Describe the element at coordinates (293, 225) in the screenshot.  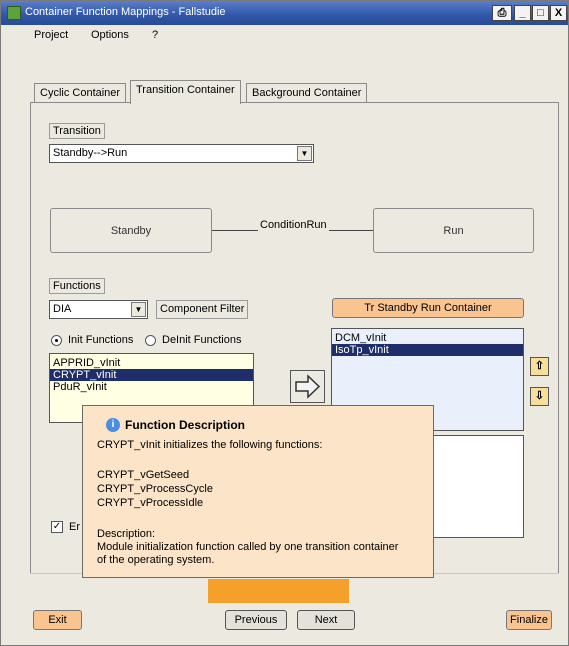
I see `condition-label: ConditionRun` at that location.